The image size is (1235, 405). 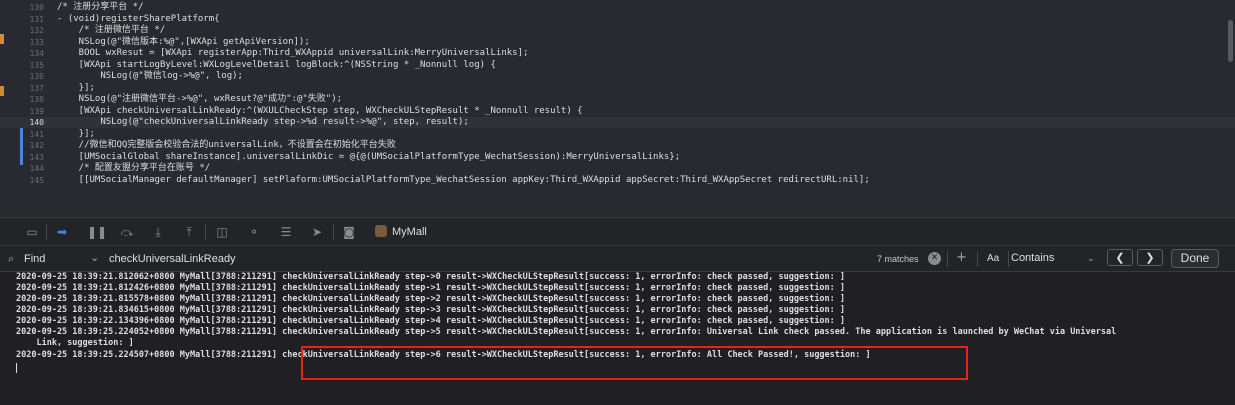 What do you see at coordinates (36, 7) in the screenshot?
I see `line-number: 130` at bounding box center [36, 7].